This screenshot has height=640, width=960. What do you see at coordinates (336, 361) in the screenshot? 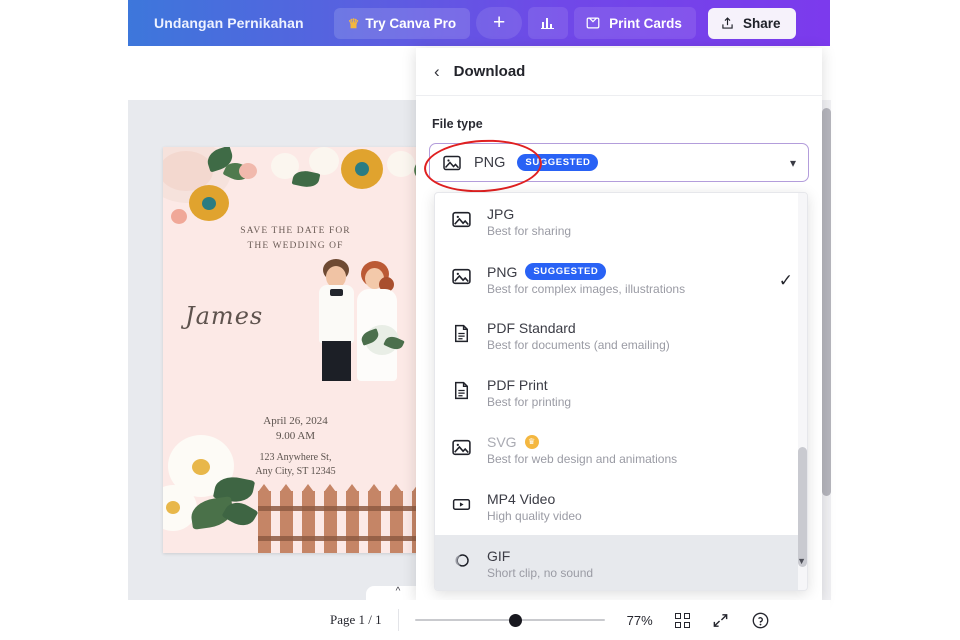
I see `groom-trousers` at bounding box center [336, 361].